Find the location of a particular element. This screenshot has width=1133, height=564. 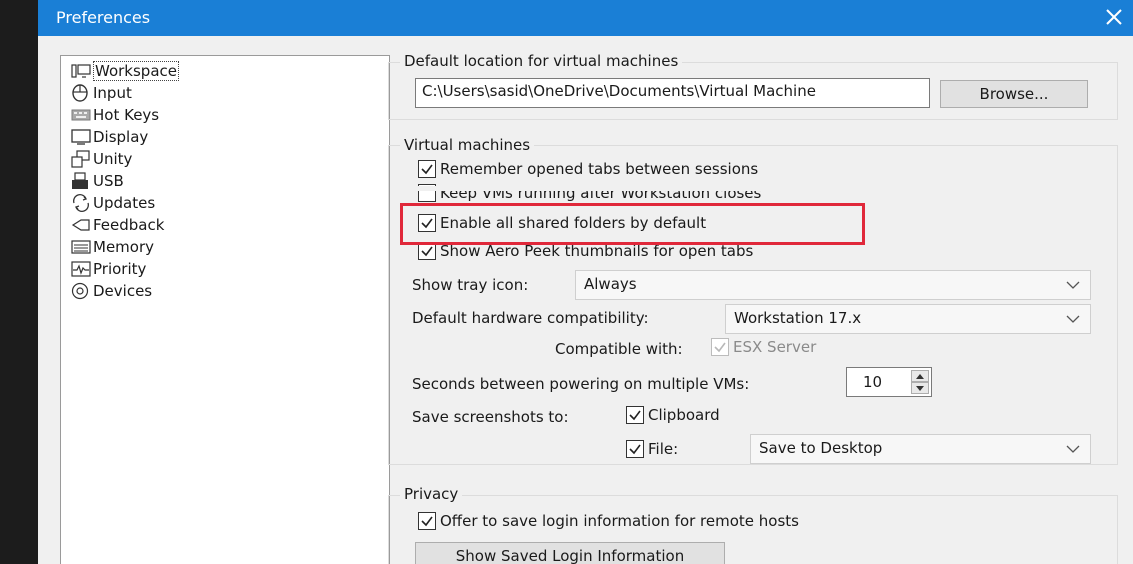

display-icon is located at coordinates (82, 137).